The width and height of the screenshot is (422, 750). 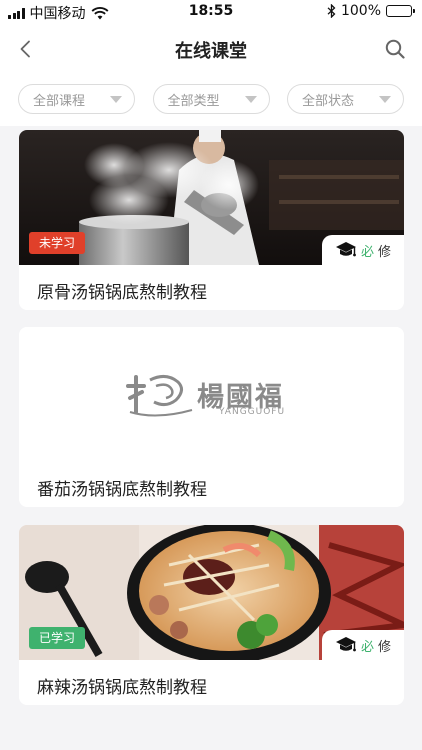 What do you see at coordinates (211, 12) in the screenshot?
I see `status-bar: 中国移动 18:55 100%` at bounding box center [211, 12].